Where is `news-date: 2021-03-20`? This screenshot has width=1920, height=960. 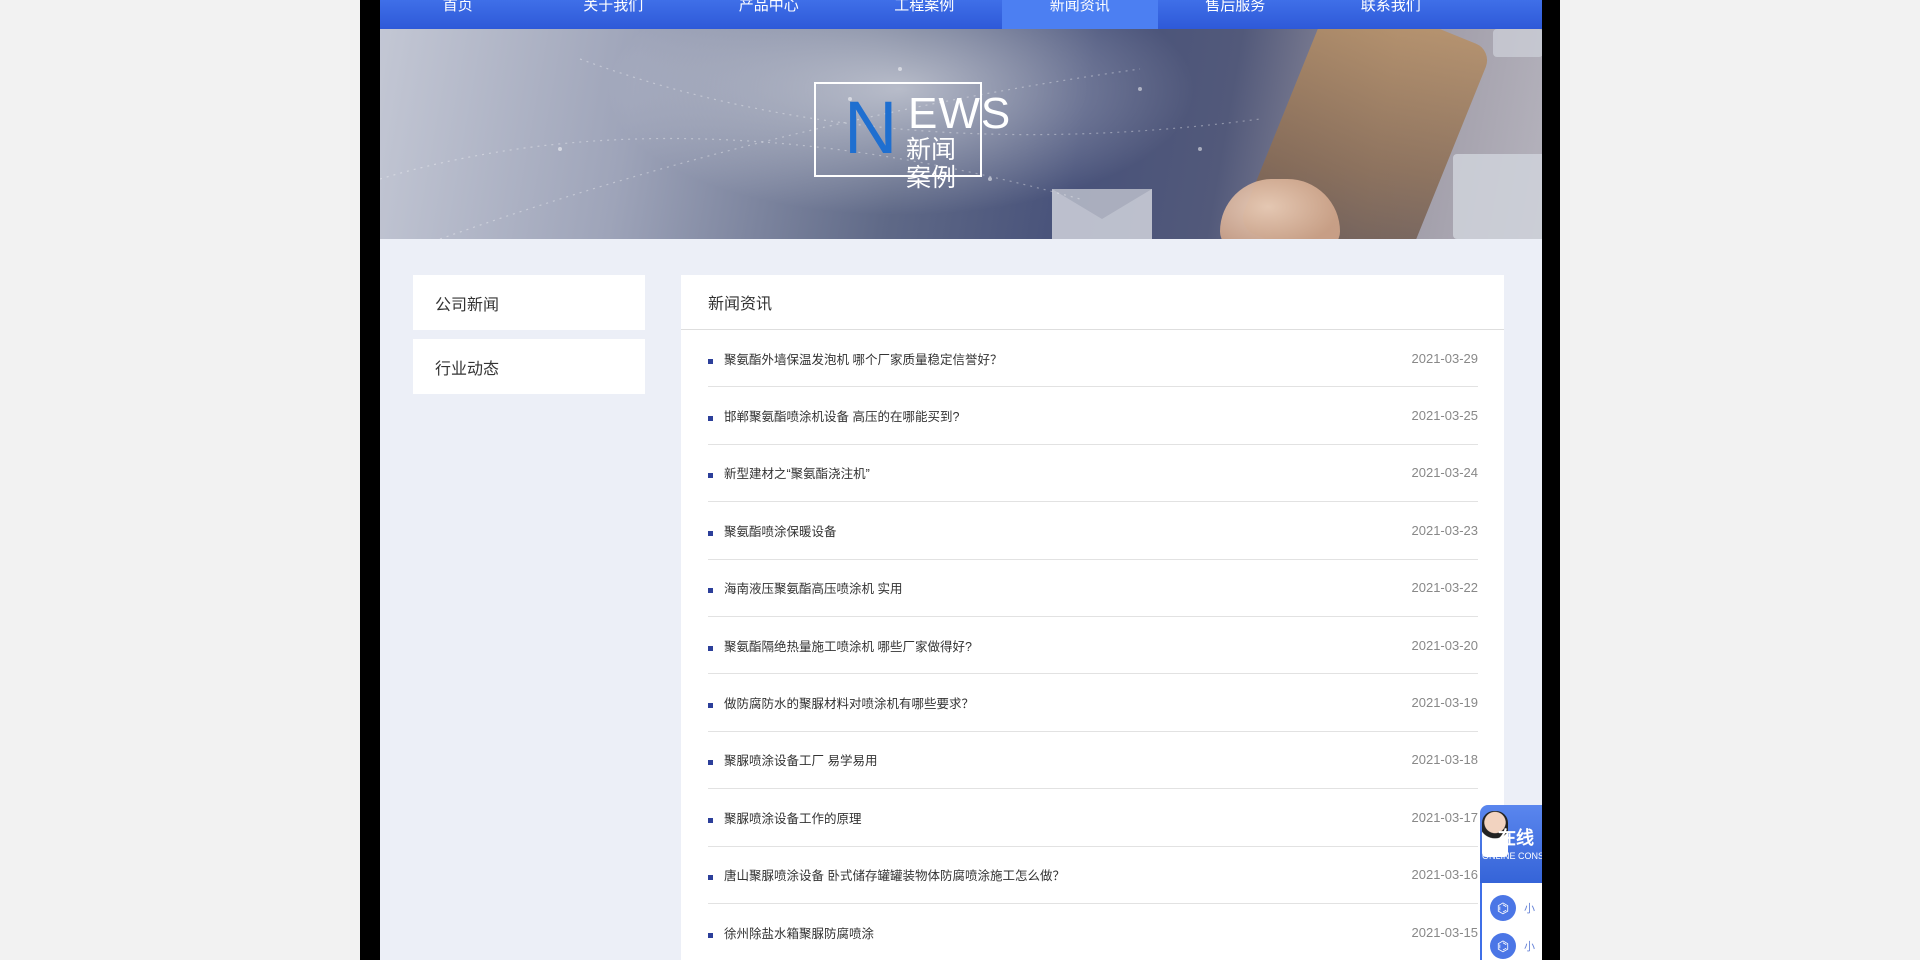 news-date: 2021-03-20 is located at coordinates (1445, 645).